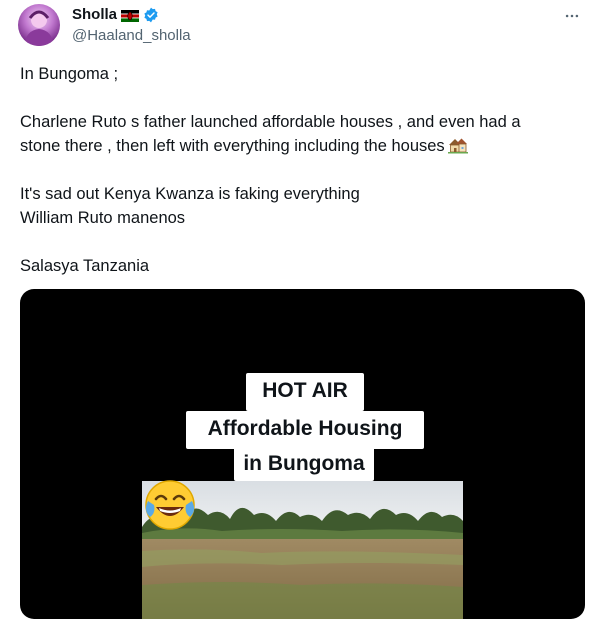  What do you see at coordinates (151, 15) in the screenshot?
I see `verified-badge-icon` at bounding box center [151, 15].